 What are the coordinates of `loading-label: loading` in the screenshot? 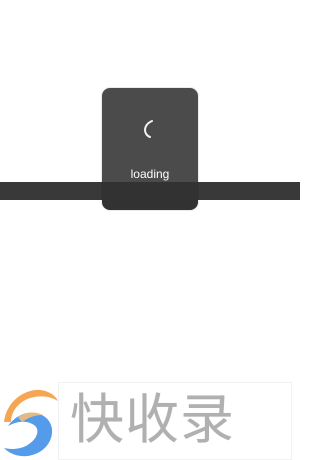 It's located at (150, 174).